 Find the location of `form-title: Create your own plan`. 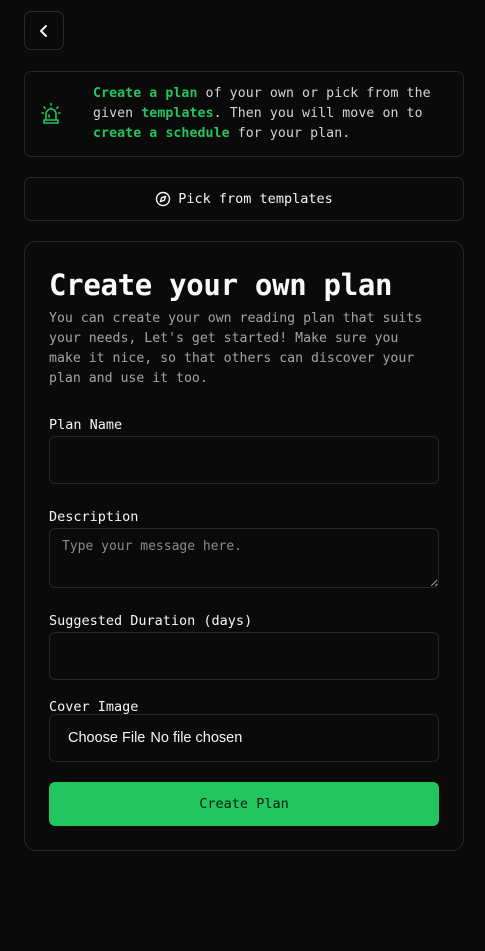

form-title: Create your own plan is located at coordinates (221, 285).